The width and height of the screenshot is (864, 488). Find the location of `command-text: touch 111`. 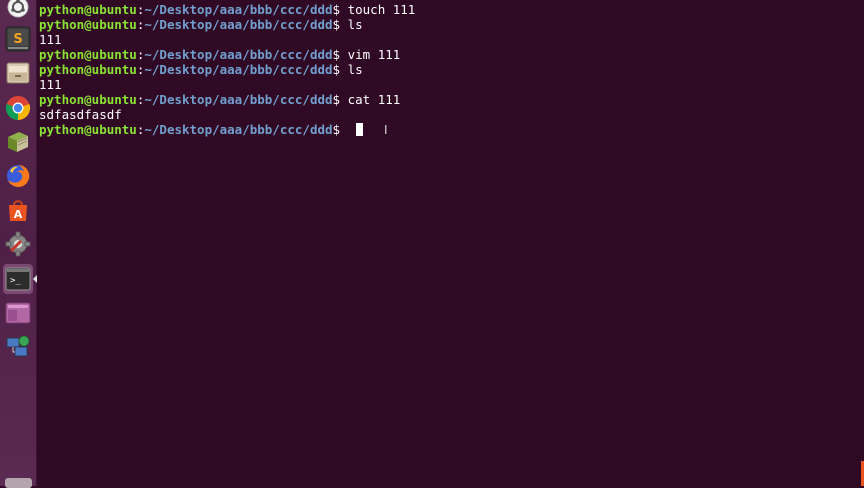

command-text: touch 111 is located at coordinates (378, 9).